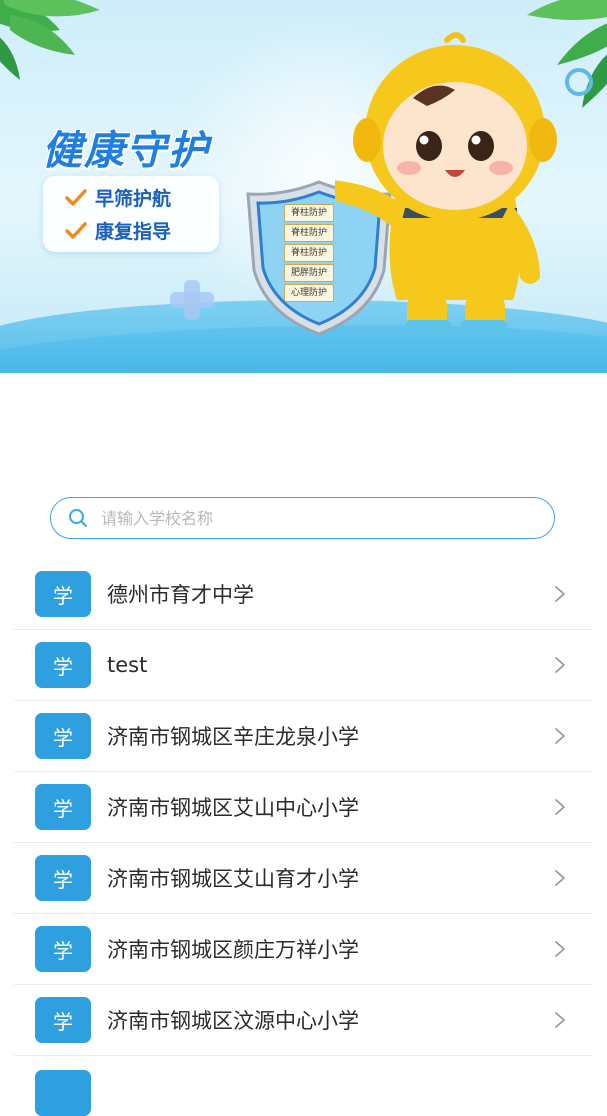  Describe the element at coordinates (233, 950) in the screenshot. I see `school-name: 济南市钢城区颜庄万祥小学` at that location.